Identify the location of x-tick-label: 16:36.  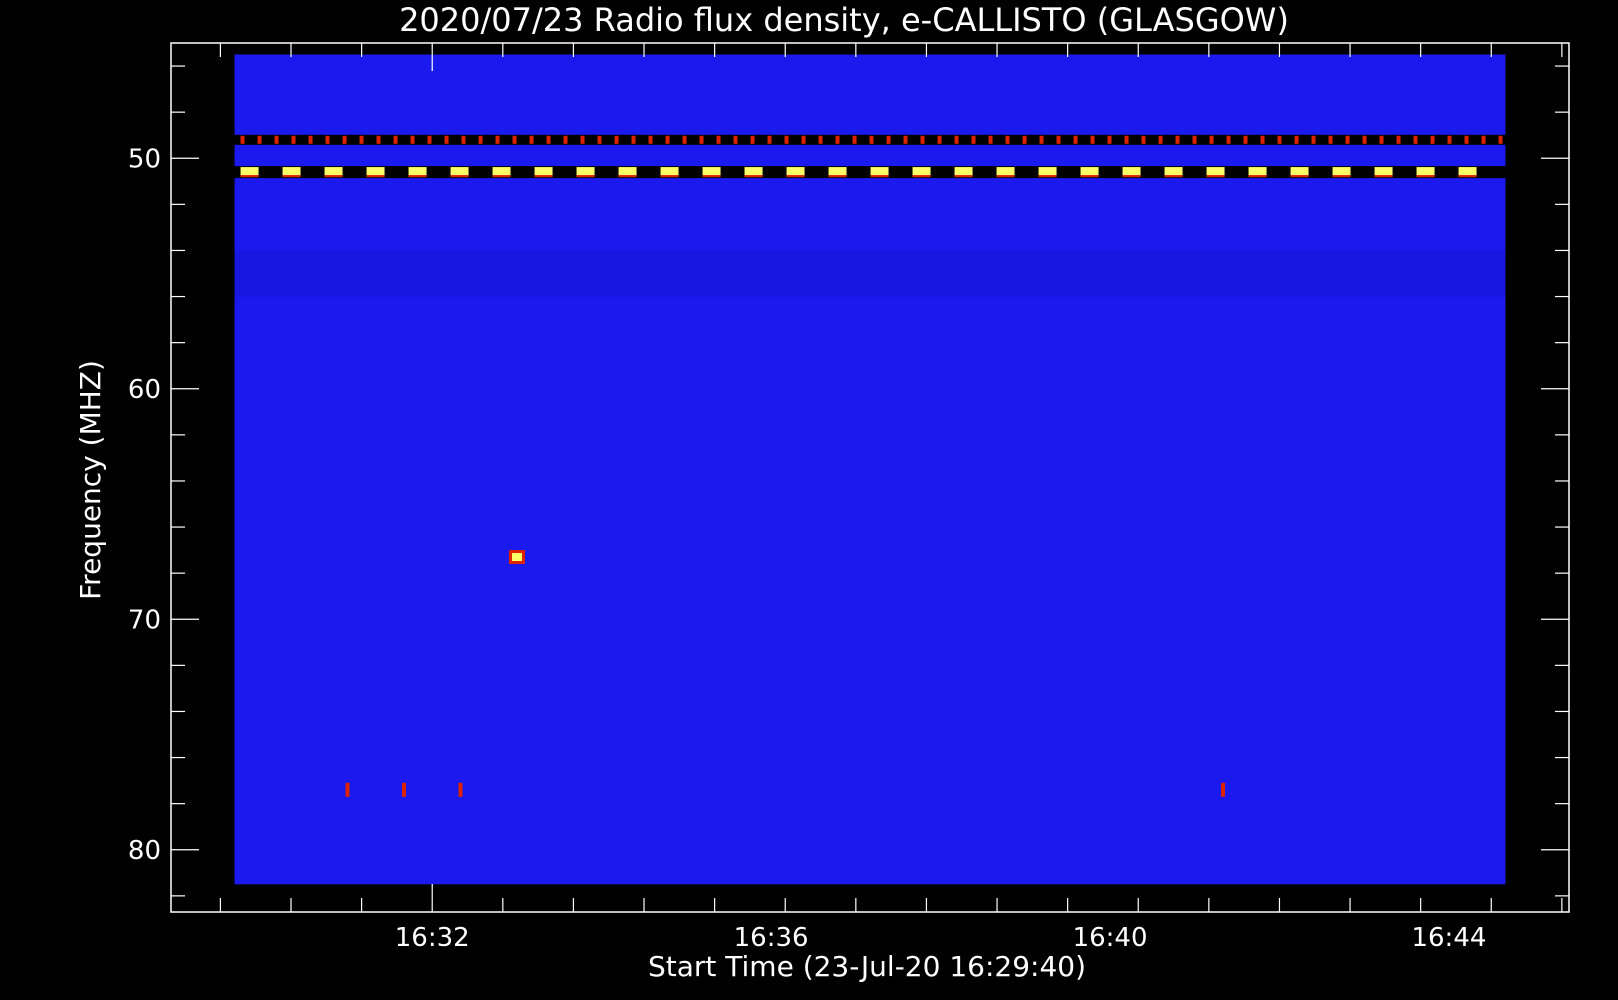
(771, 938).